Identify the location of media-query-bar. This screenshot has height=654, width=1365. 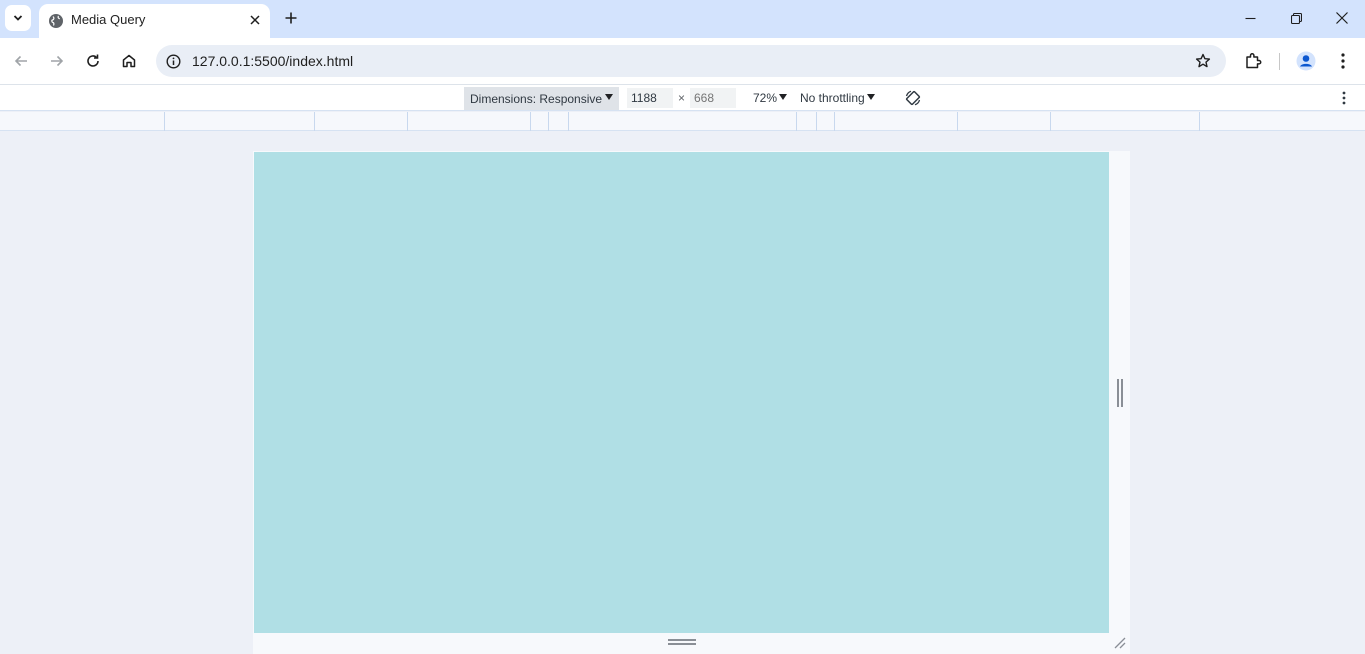
(682, 121).